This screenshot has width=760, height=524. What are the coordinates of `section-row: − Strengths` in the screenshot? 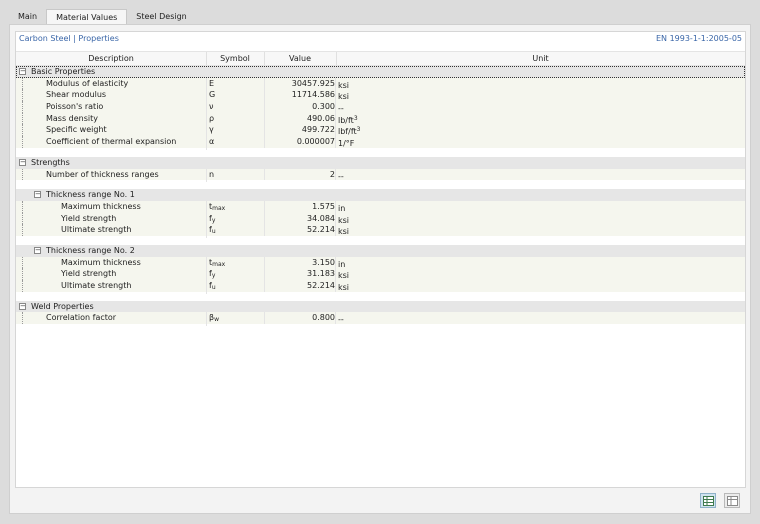 It's located at (380, 162).